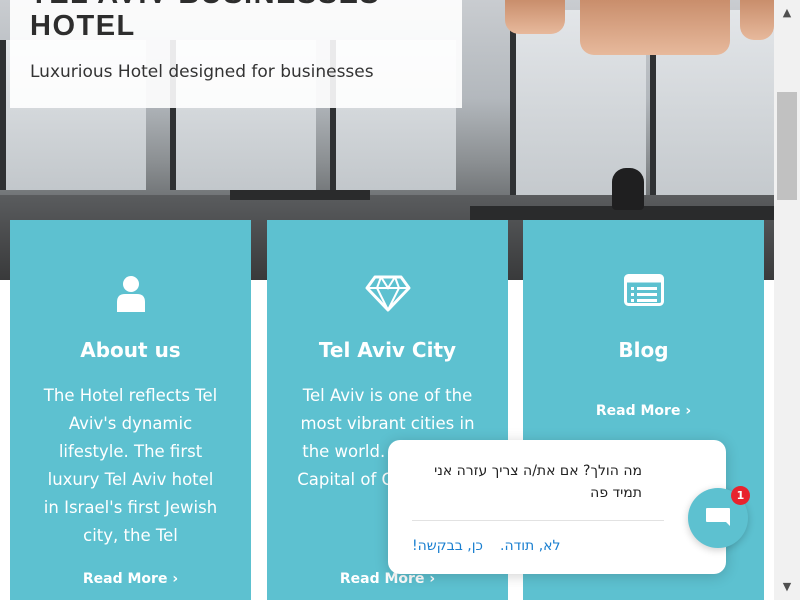  Describe the element at coordinates (628, 189) in the screenshot. I see `person-silhouette` at that location.